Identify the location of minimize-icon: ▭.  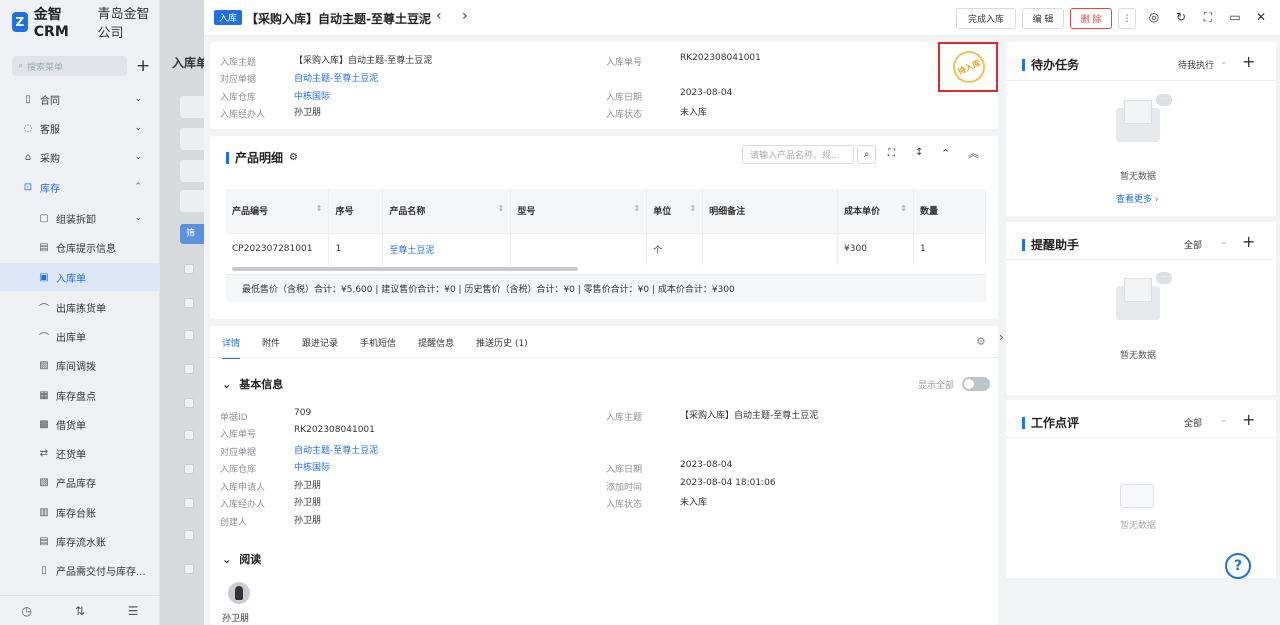
(1235, 17).